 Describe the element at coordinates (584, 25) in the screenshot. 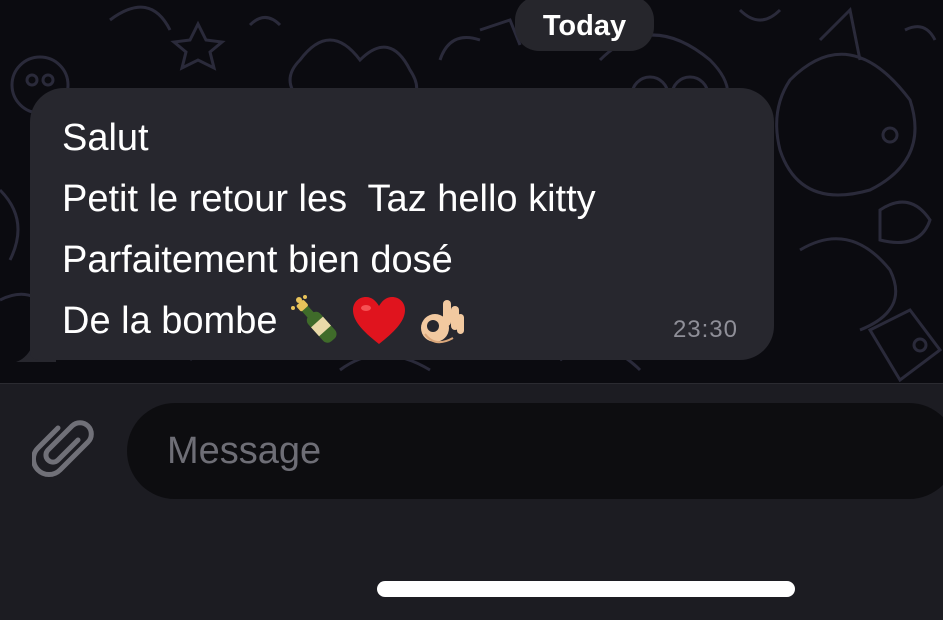

I see `date-separator: Today` at that location.